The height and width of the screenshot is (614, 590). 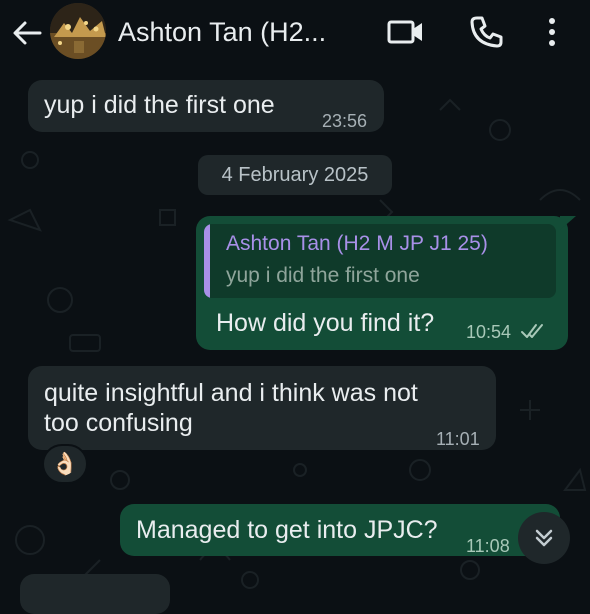 I want to click on message-bubble-incoming: yup i did the first one 23:56, so click(x=206, y=106).